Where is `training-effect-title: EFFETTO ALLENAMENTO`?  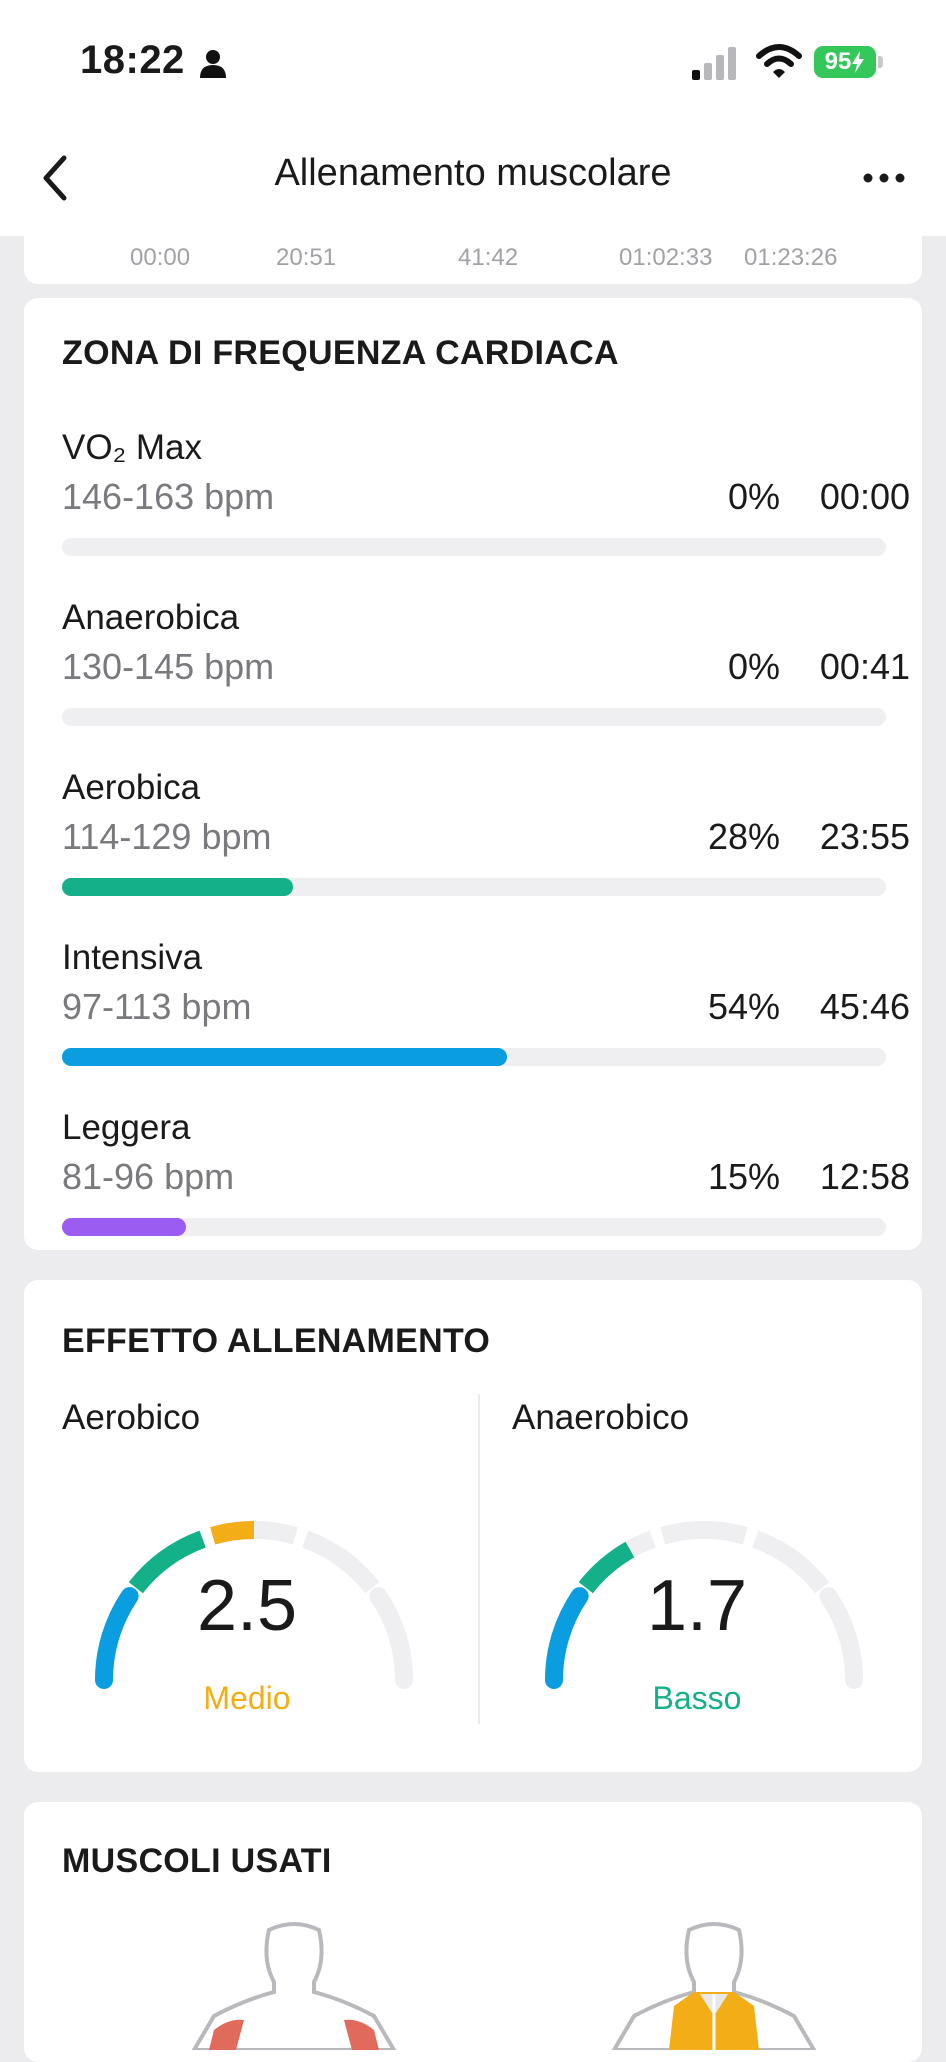
training-effect-title: EFFETTO ALLENAMENTO is located at coordinates (276, 1341).